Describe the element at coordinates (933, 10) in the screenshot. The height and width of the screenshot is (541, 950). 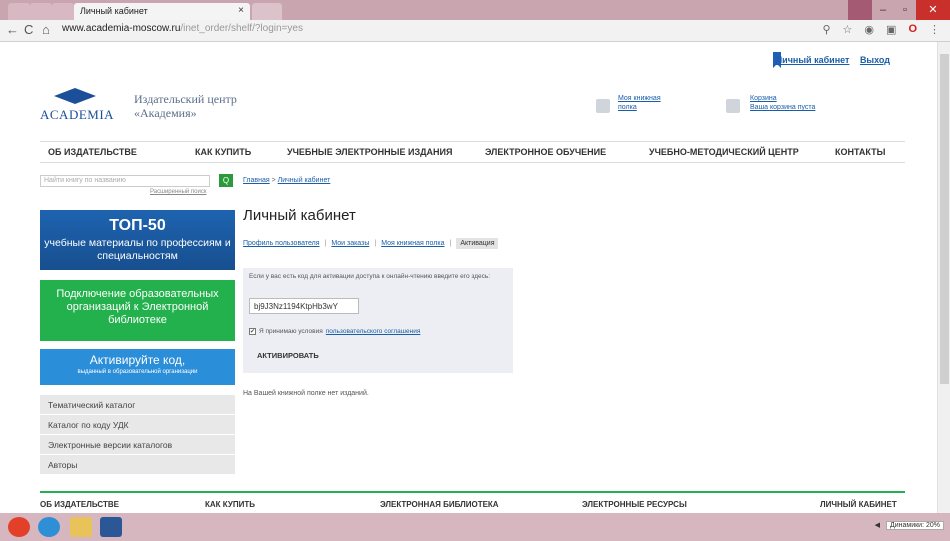
I see `close-window-button: ✕` at that location.